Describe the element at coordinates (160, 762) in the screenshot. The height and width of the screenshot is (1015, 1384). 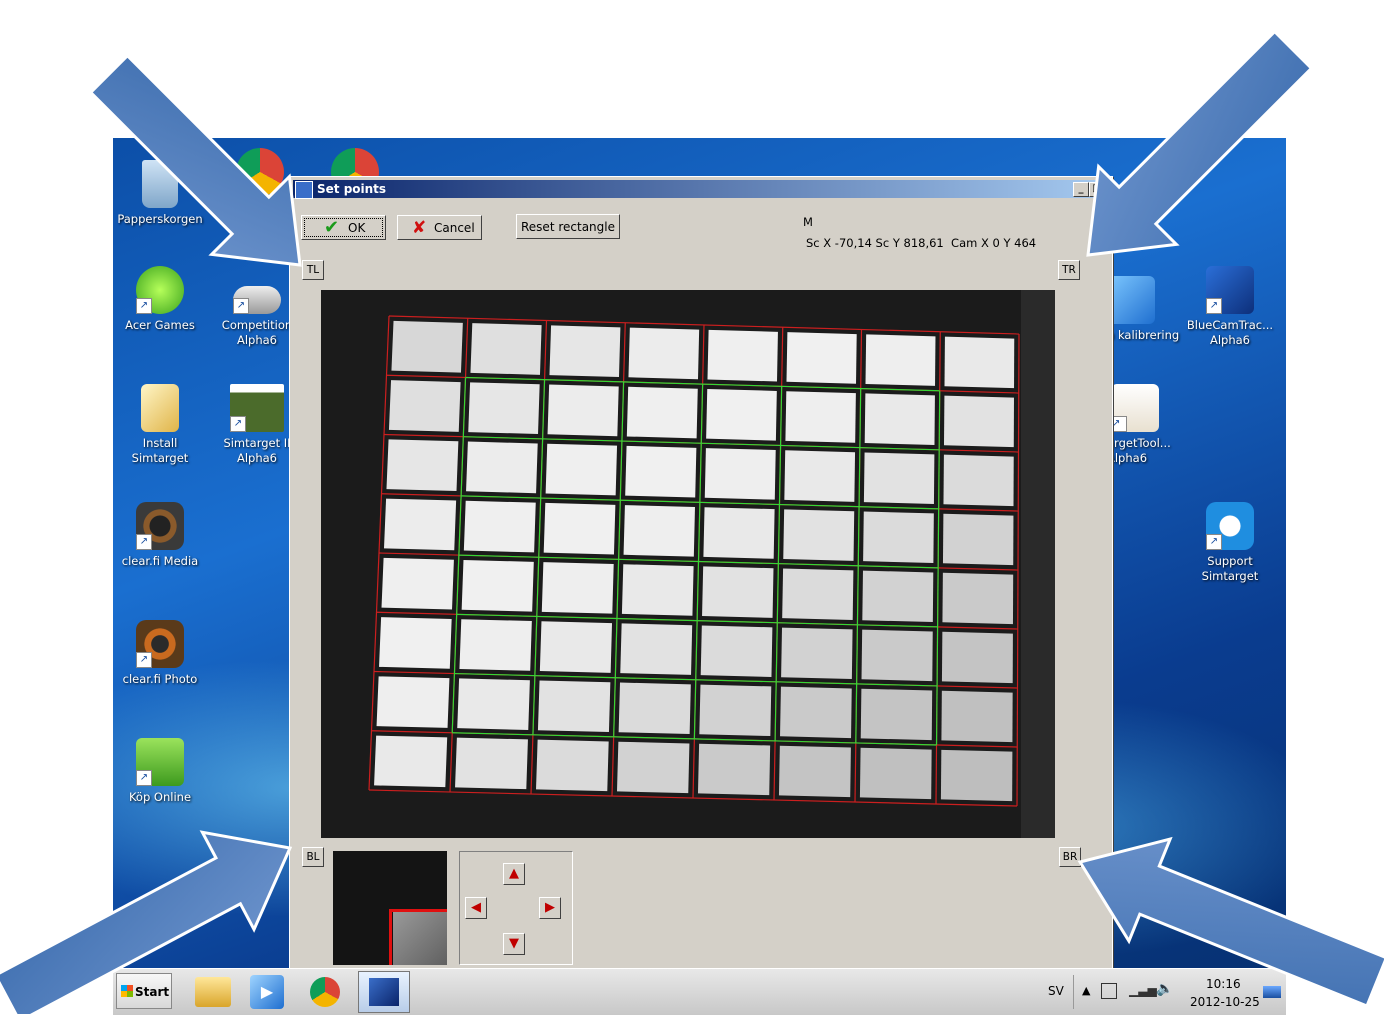
I see `acer-shop-icon: ↗` at that location.